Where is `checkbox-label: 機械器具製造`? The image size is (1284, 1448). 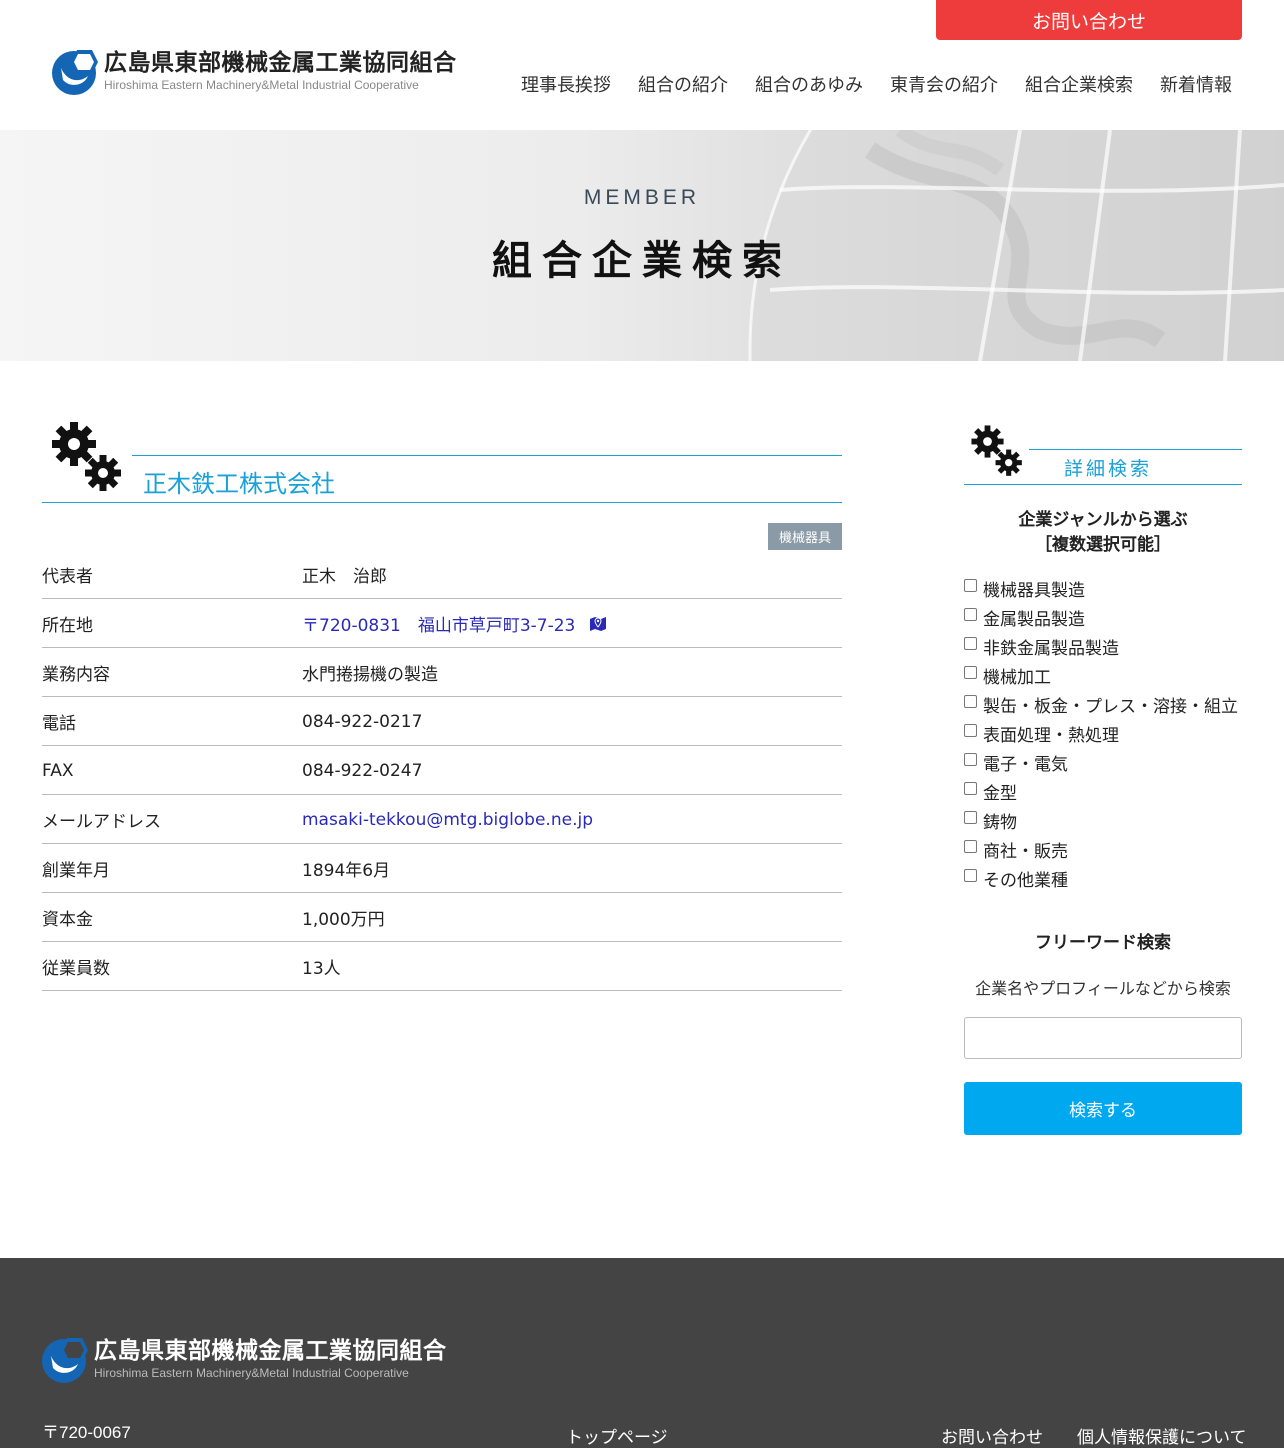
checkbox-label: 機械器具製造 is located at coordinates (1034, 591).